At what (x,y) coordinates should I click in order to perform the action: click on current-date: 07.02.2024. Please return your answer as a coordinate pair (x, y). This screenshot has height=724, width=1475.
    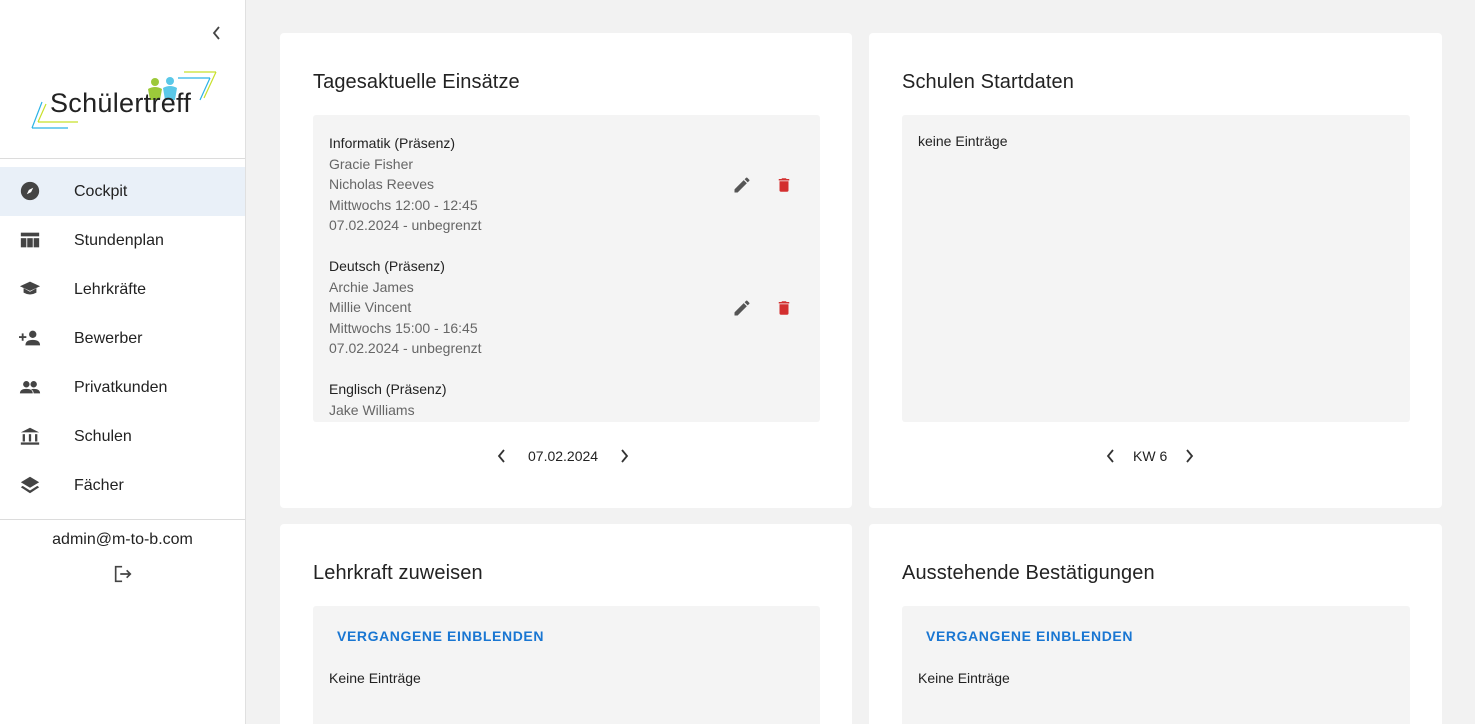
    Looking at the image, I should click on (563, 456).